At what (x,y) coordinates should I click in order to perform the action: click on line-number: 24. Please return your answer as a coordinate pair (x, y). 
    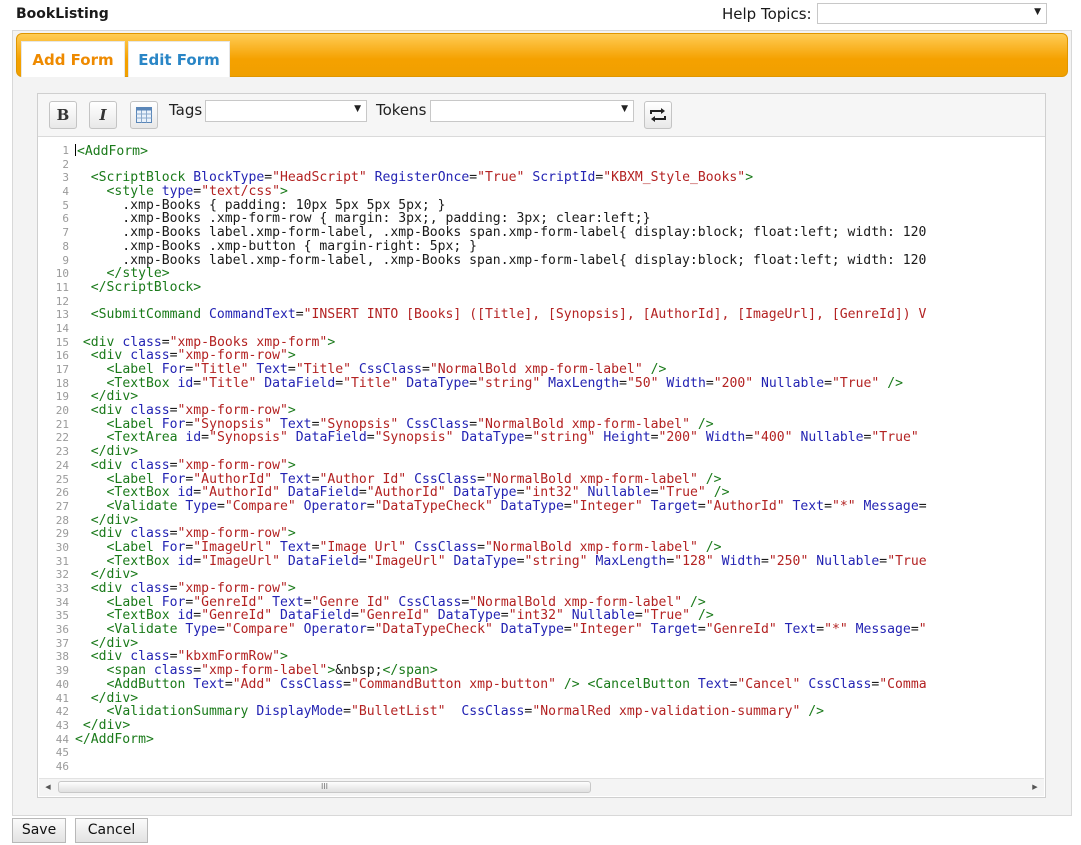
    Looking at the image, I should click on (62, 465).